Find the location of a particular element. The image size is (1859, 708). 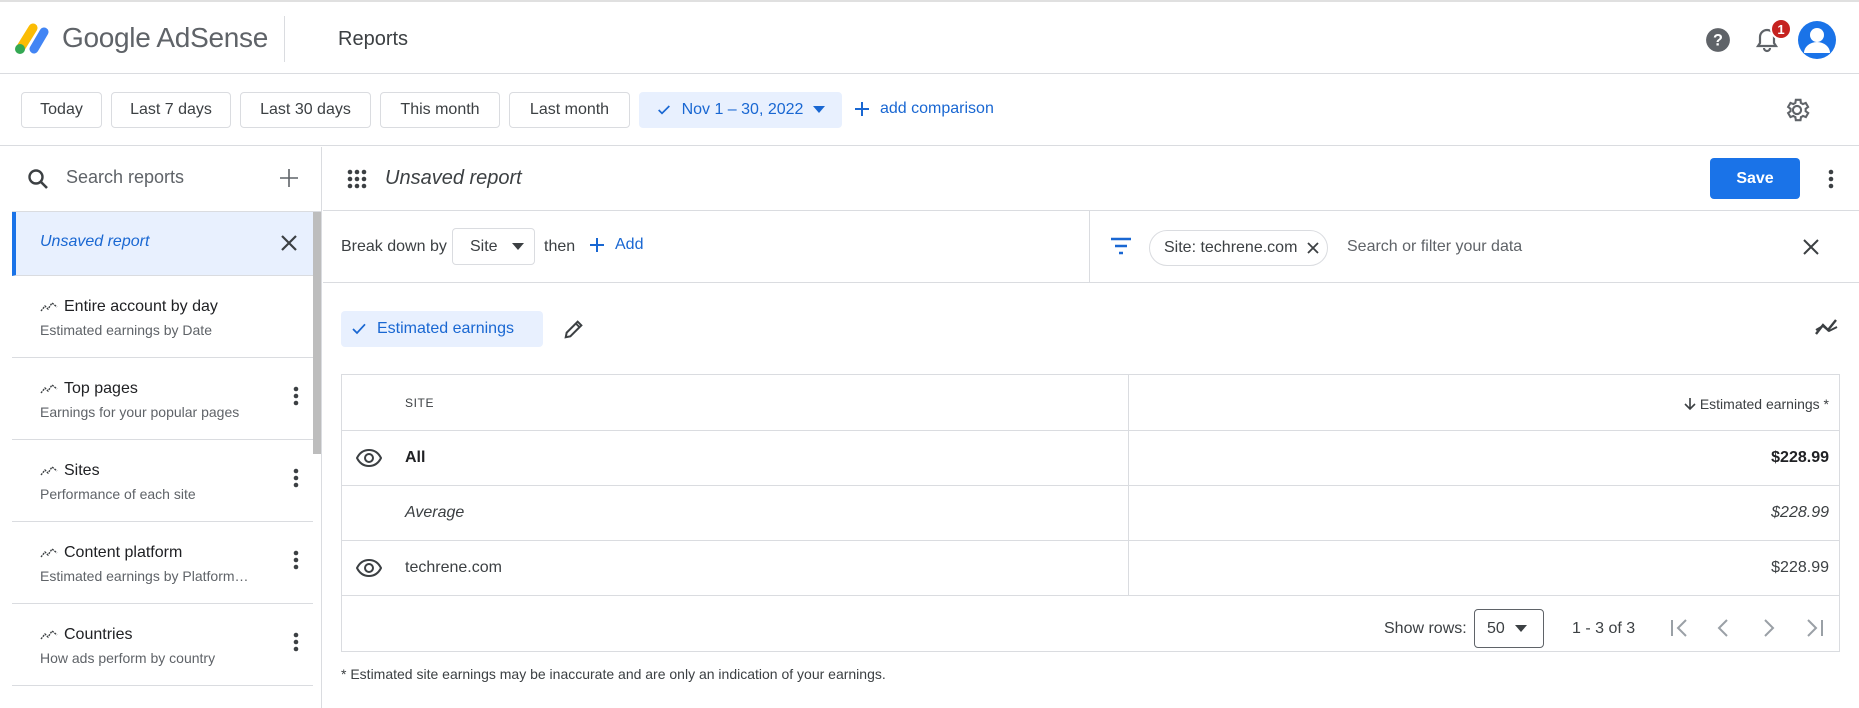

rows-per-page-value: 50 is located at coordinates (1496, 628).